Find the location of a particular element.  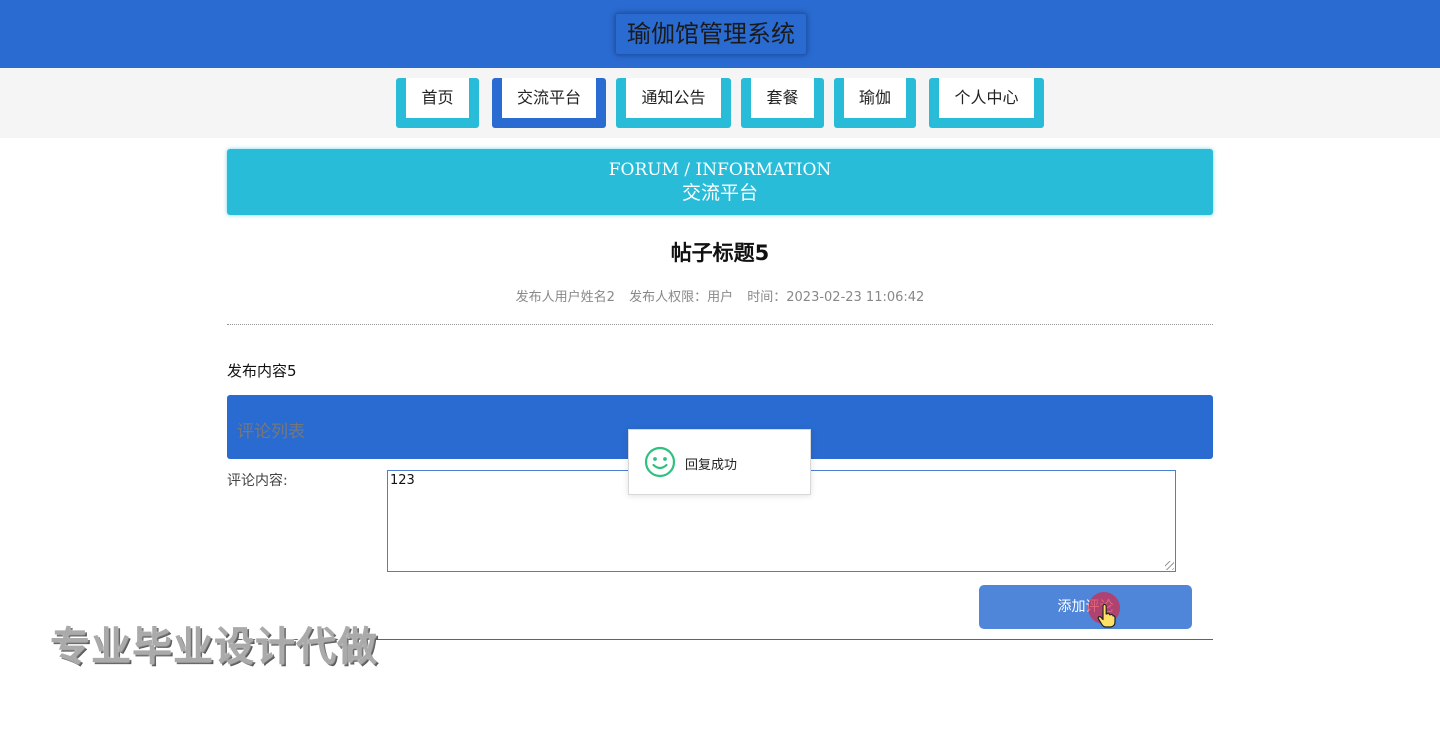

nav-item-label: 交流平台 is located at coordinates (549, 98).